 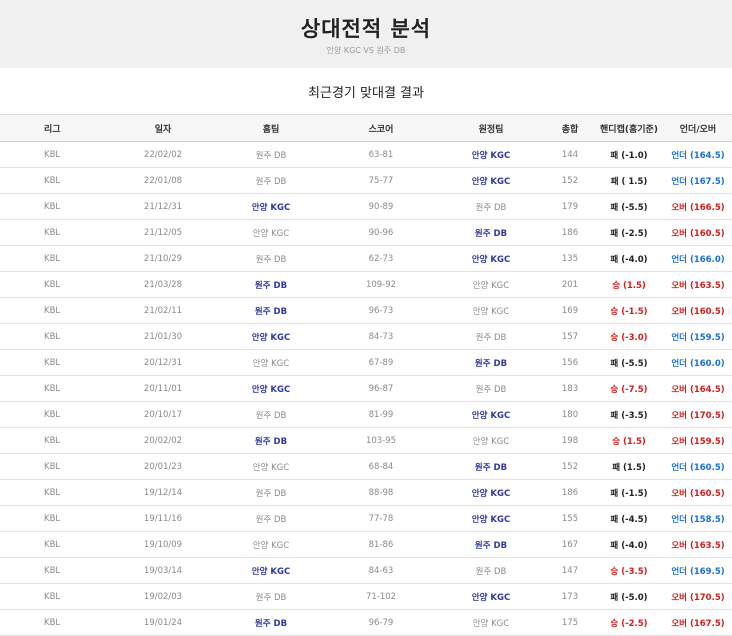 I want to click on total-cell: 180, so click(x=570, y=414).